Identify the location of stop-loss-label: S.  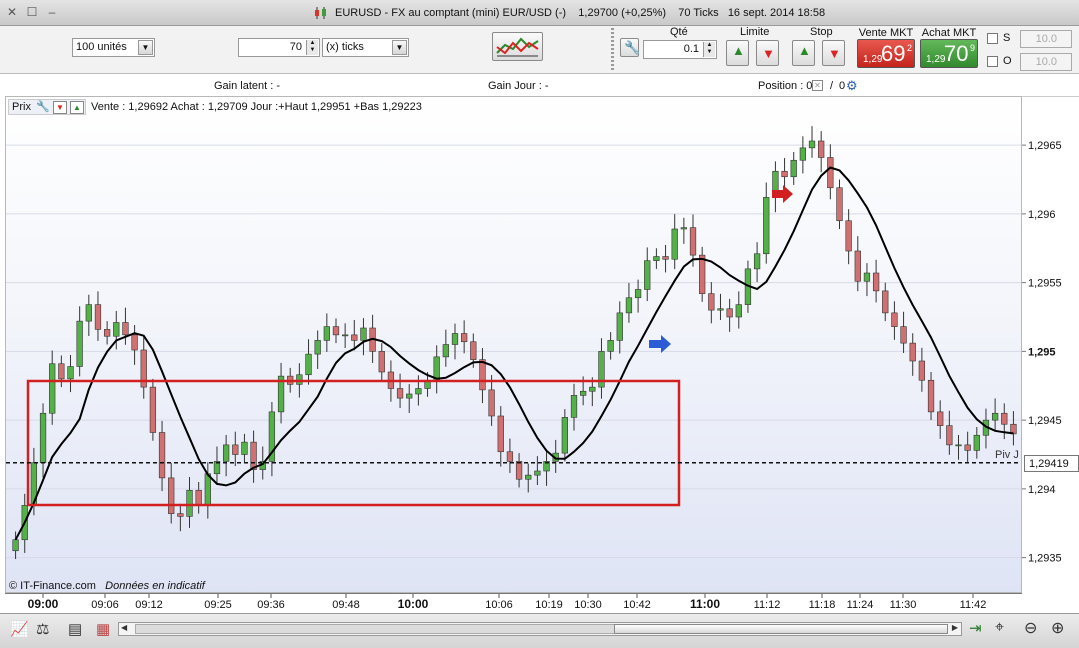
(1007, 38).